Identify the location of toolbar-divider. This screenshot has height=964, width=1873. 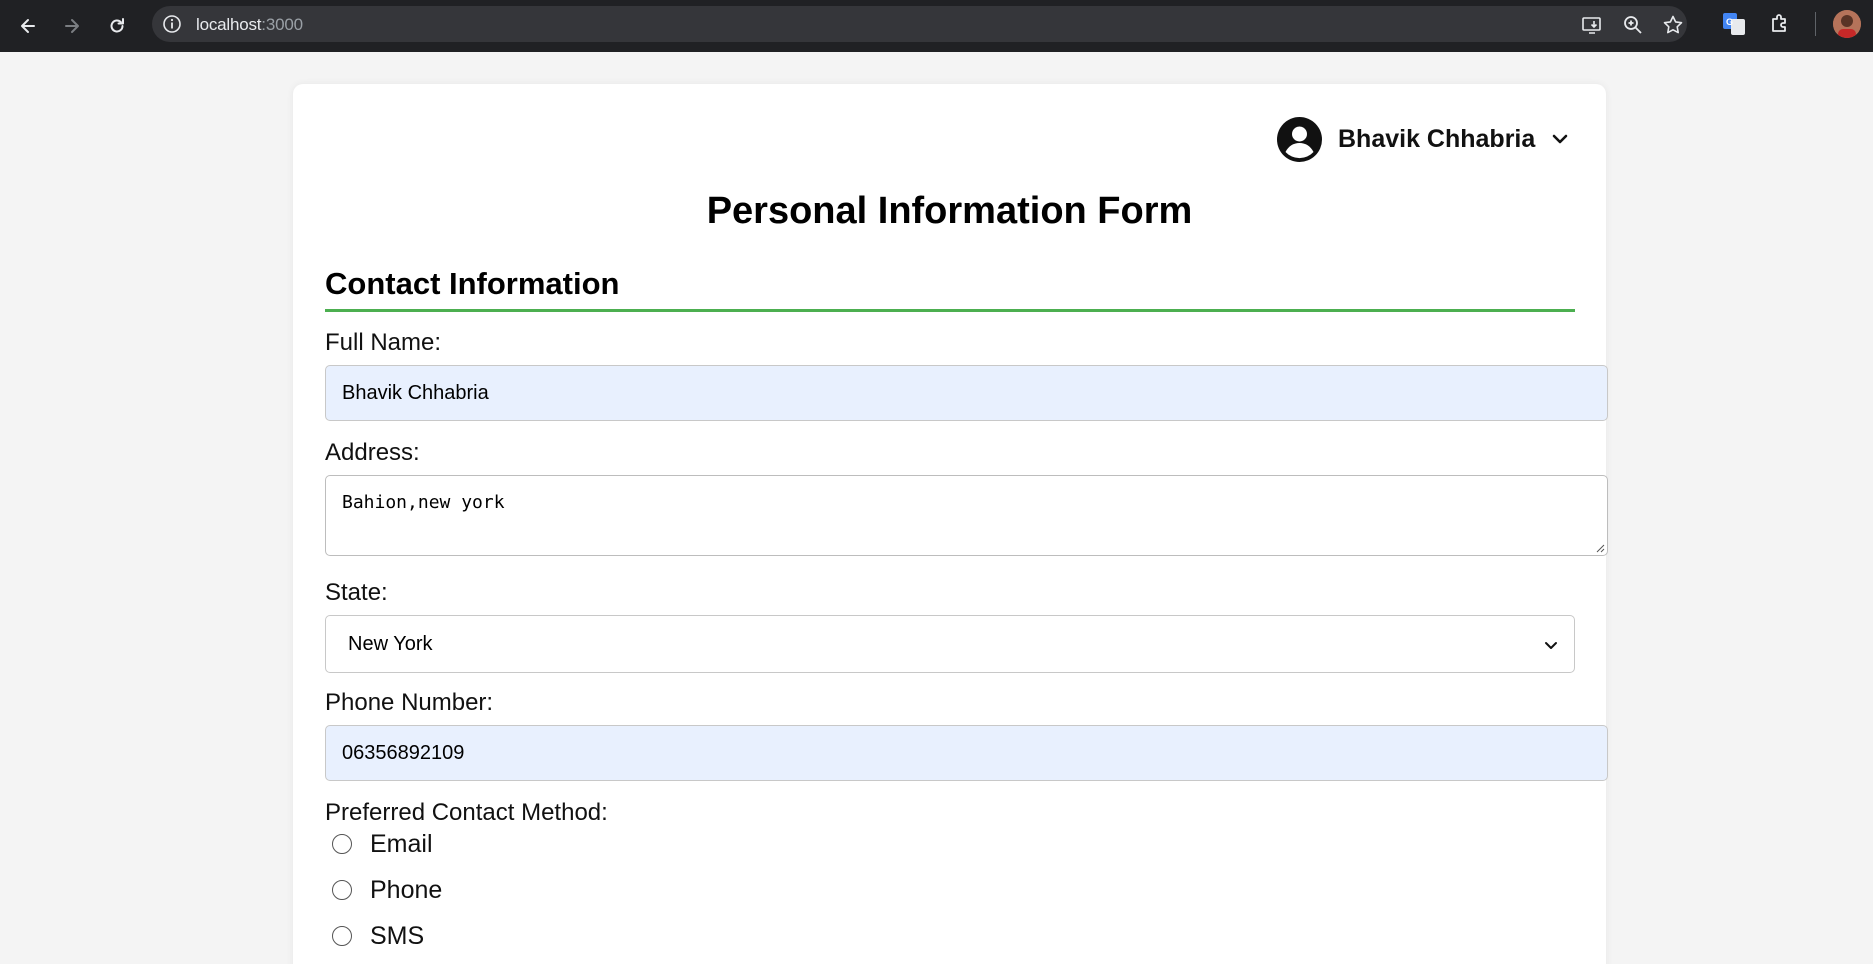
(1815, 24).